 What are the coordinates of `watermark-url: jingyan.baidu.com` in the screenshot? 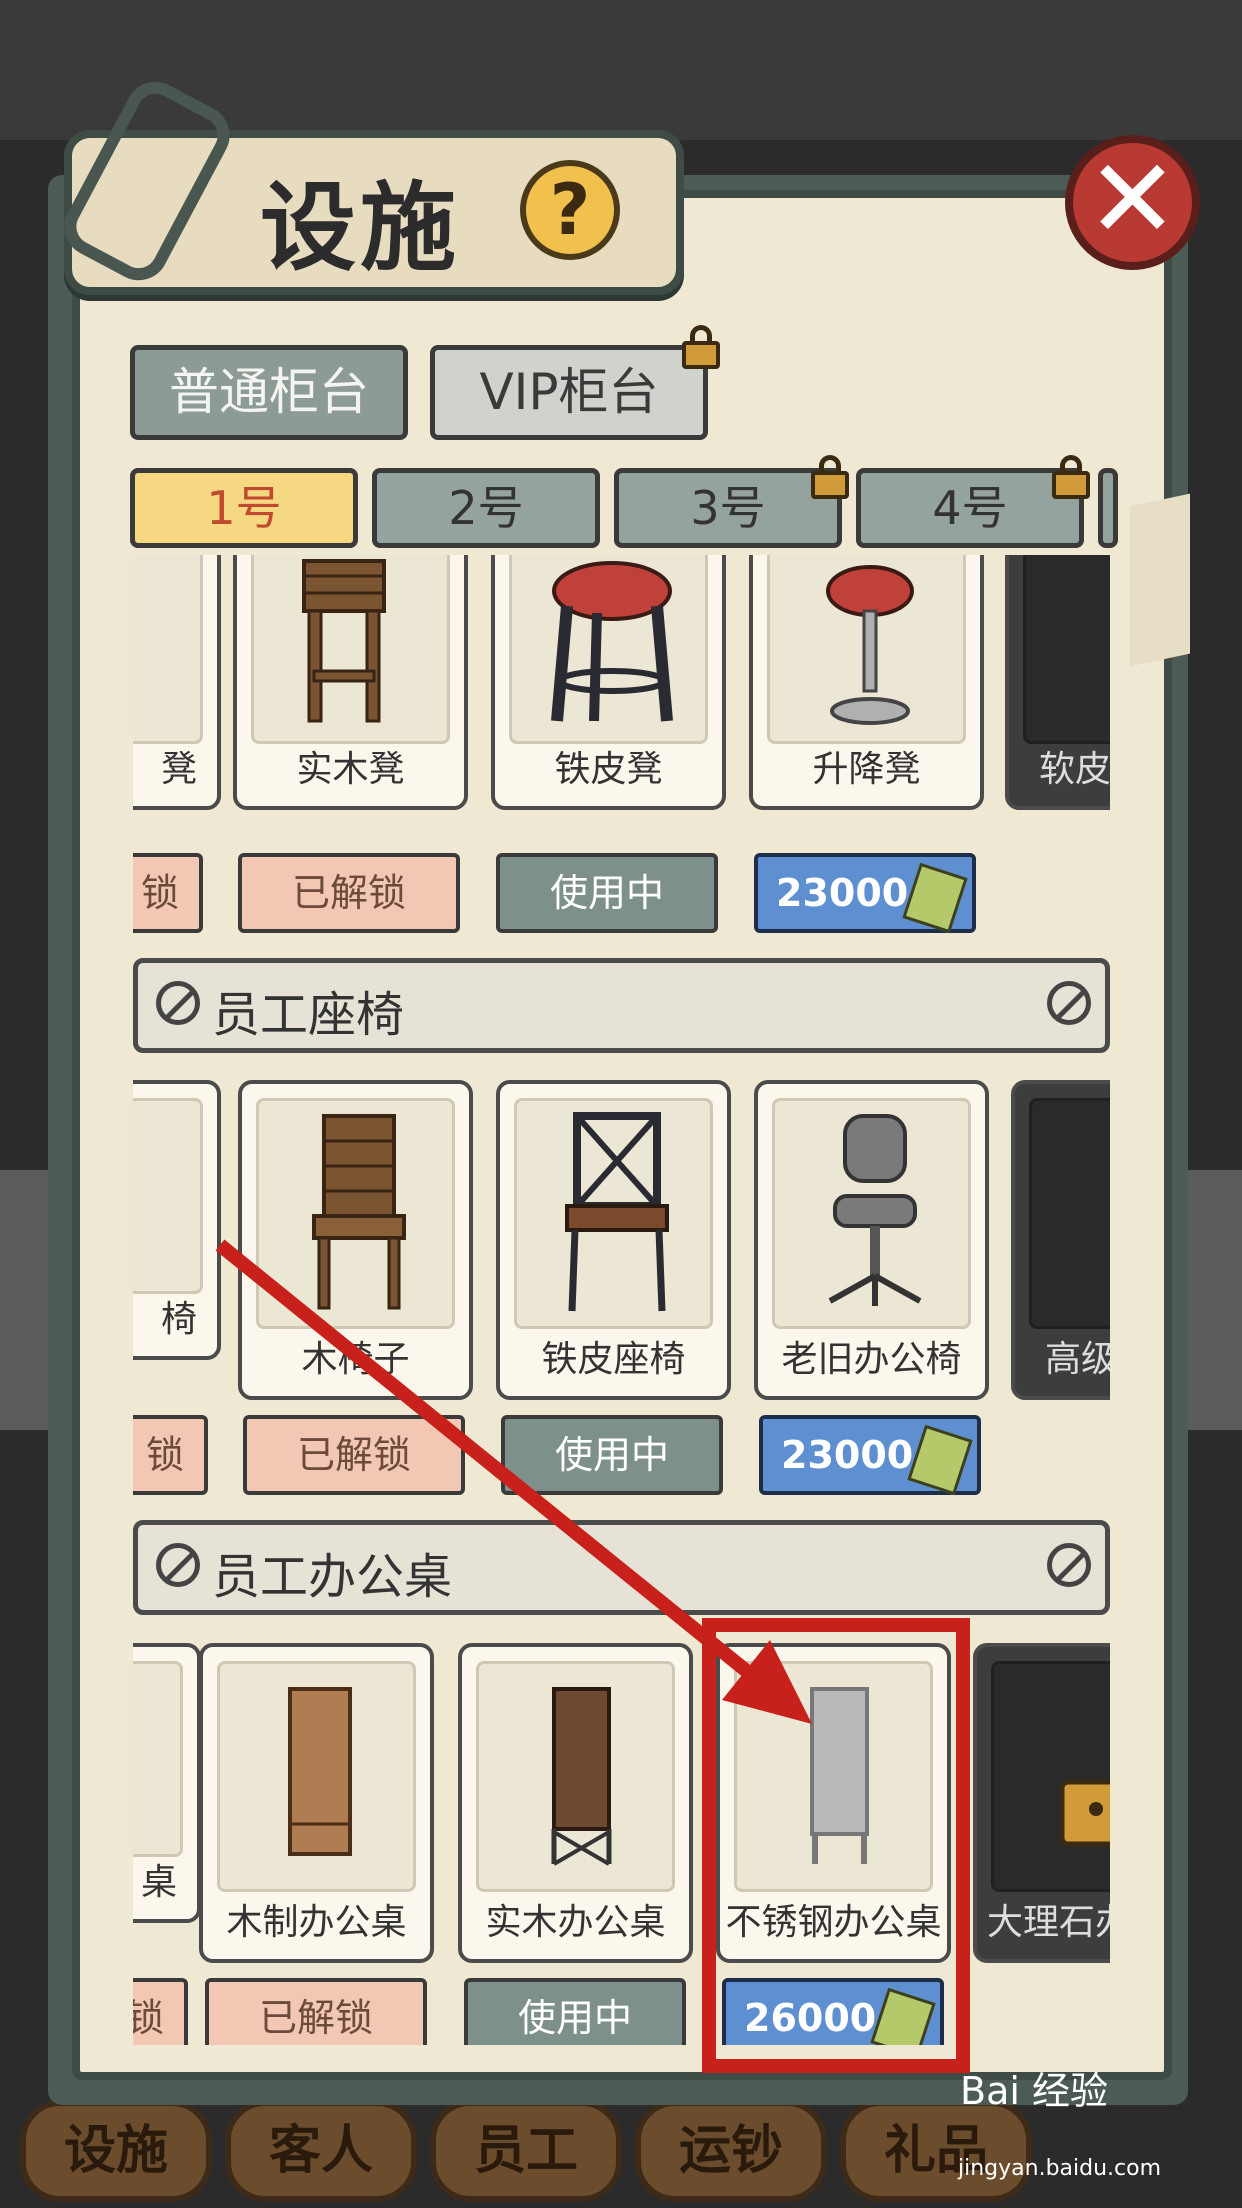 It's located at (1060, 2168).